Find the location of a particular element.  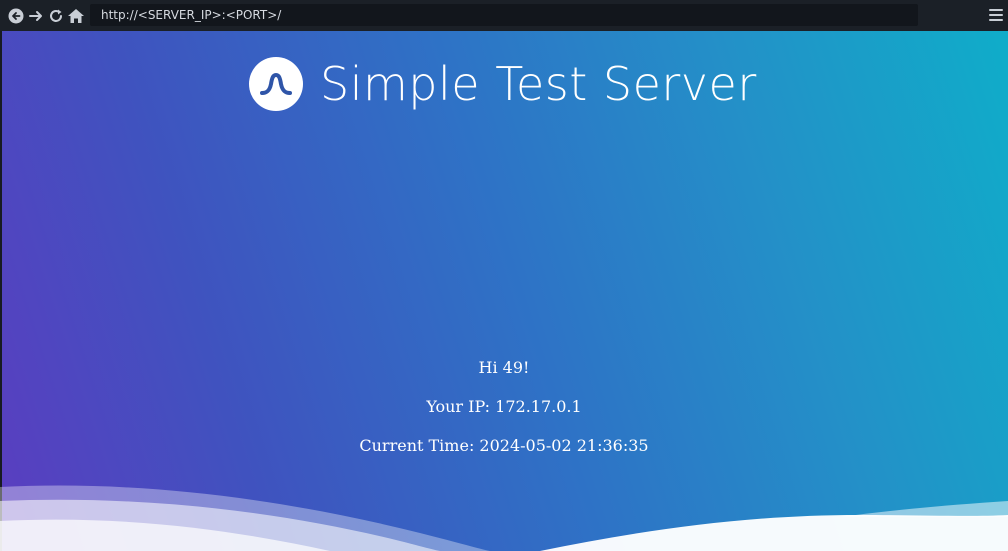

page-title: Simple Test Server is located at coordinates (538, 84).